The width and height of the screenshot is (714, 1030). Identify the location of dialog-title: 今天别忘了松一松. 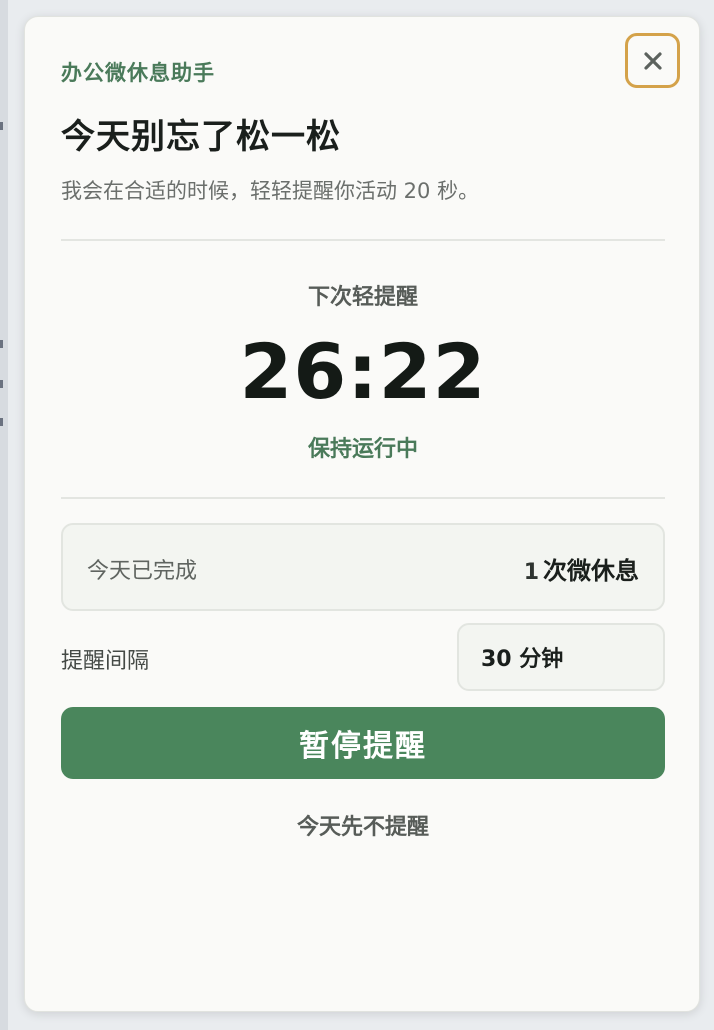
(201, 137).